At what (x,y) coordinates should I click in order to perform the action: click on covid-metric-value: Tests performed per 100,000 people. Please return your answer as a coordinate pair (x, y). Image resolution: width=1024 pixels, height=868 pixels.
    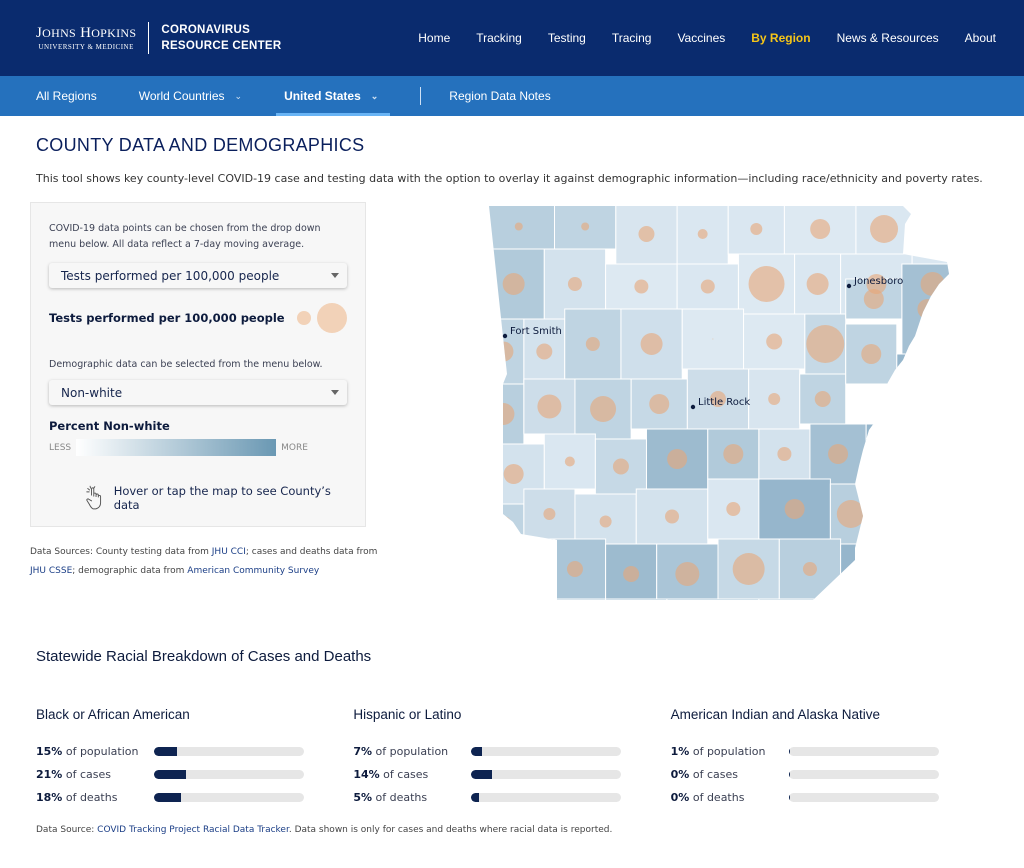
    Looking at the image, I should click on (170, 275).